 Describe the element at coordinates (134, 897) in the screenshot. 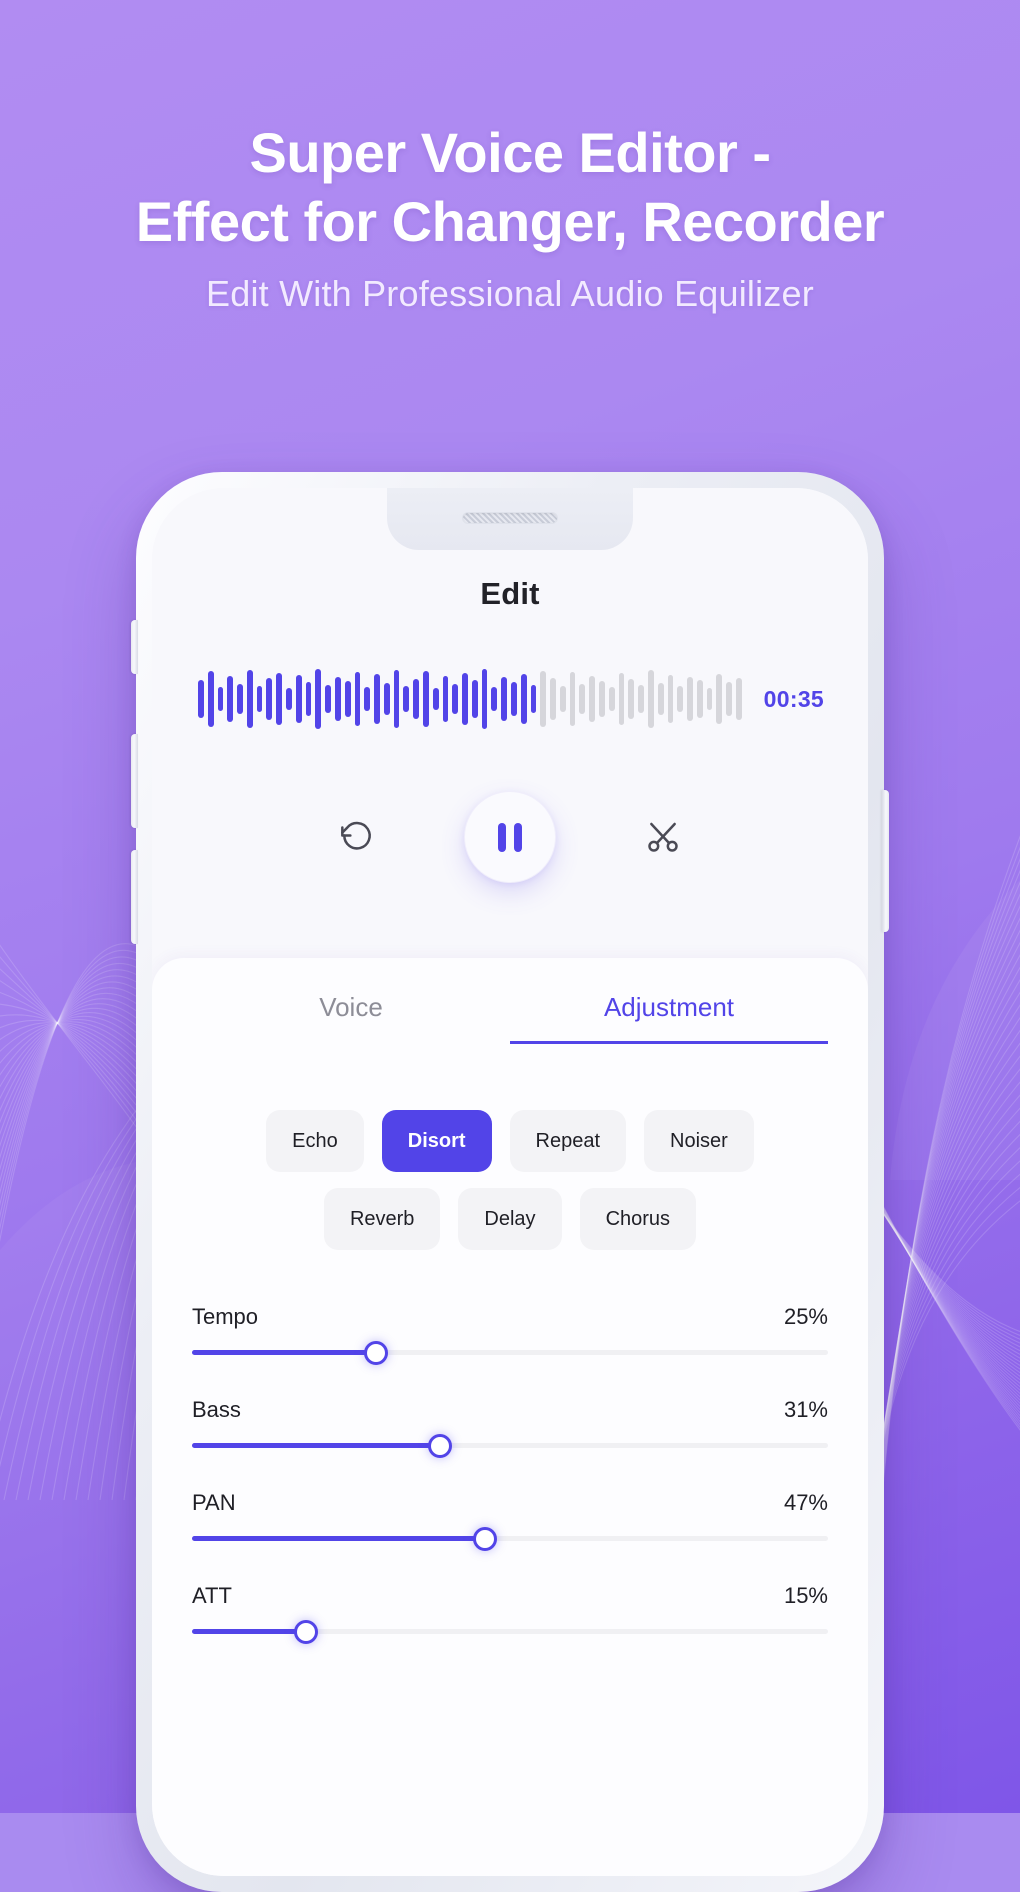

I see `volume-down-button` at that location.